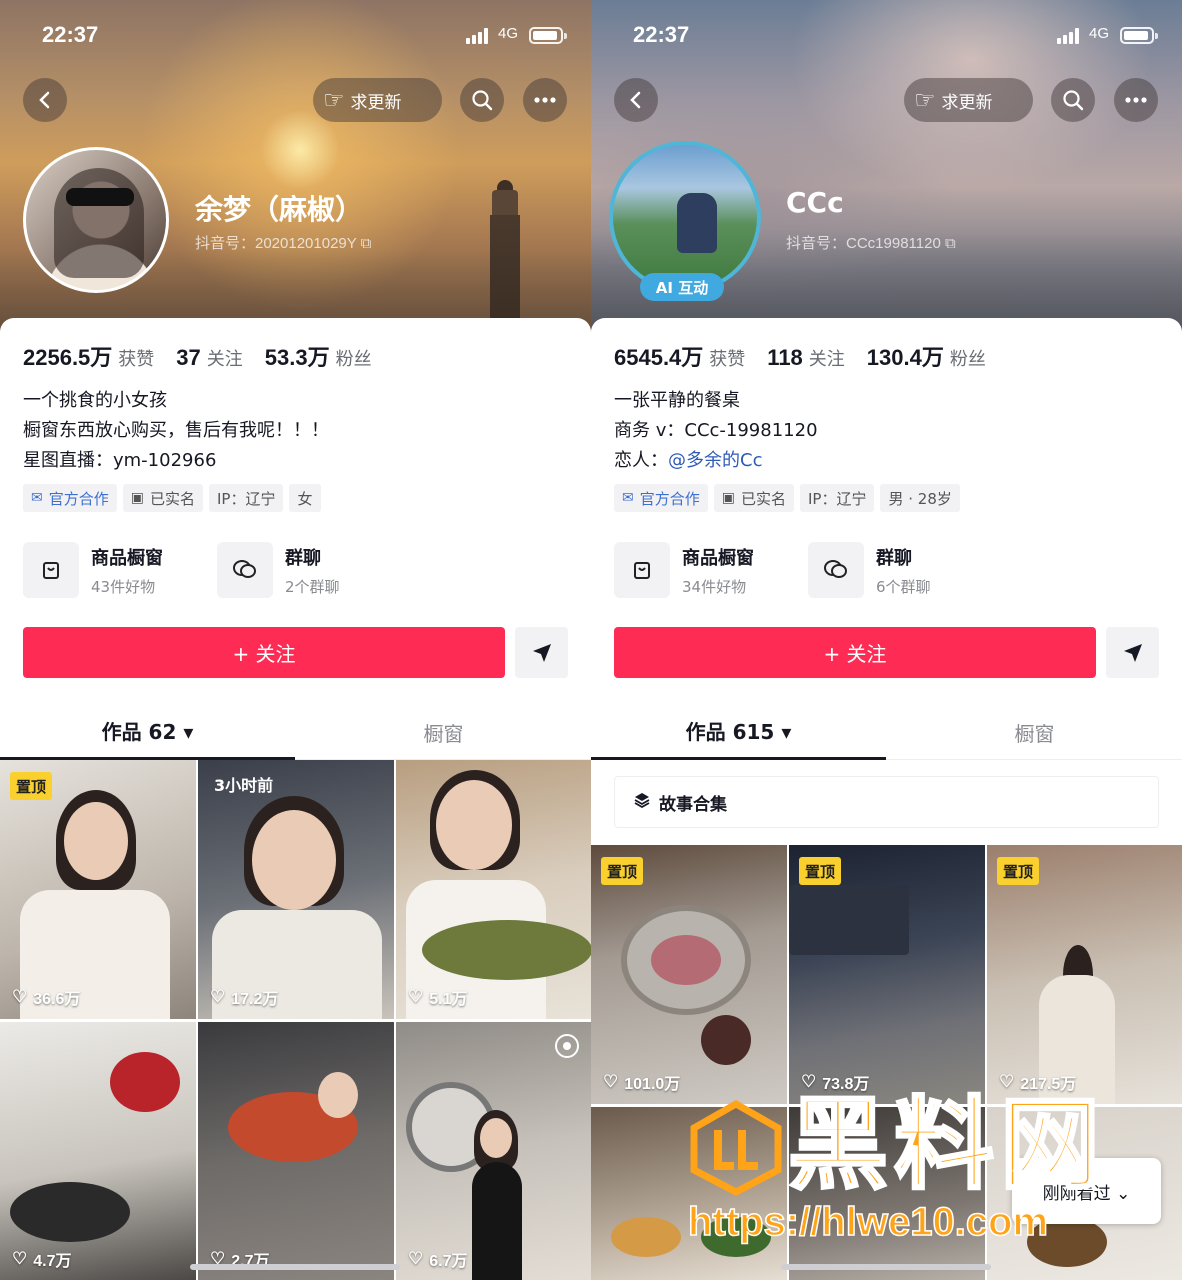 This screenshot has width=1182, height=1280. What do you see at coordinates (736, 1148) in the screenshot?
I see `watermark-logo-icon` at bounding box center [736, 1148].